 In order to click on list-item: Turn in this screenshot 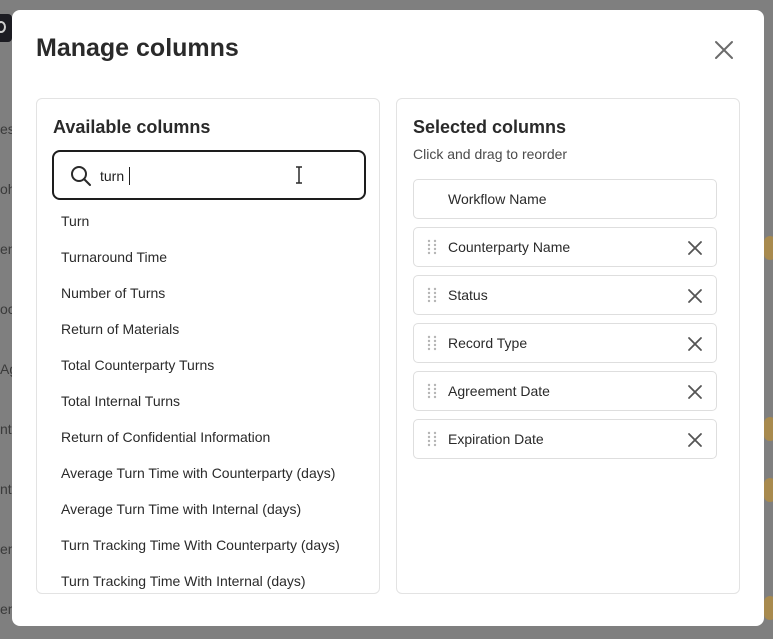, I will do `click(208, 221)`.